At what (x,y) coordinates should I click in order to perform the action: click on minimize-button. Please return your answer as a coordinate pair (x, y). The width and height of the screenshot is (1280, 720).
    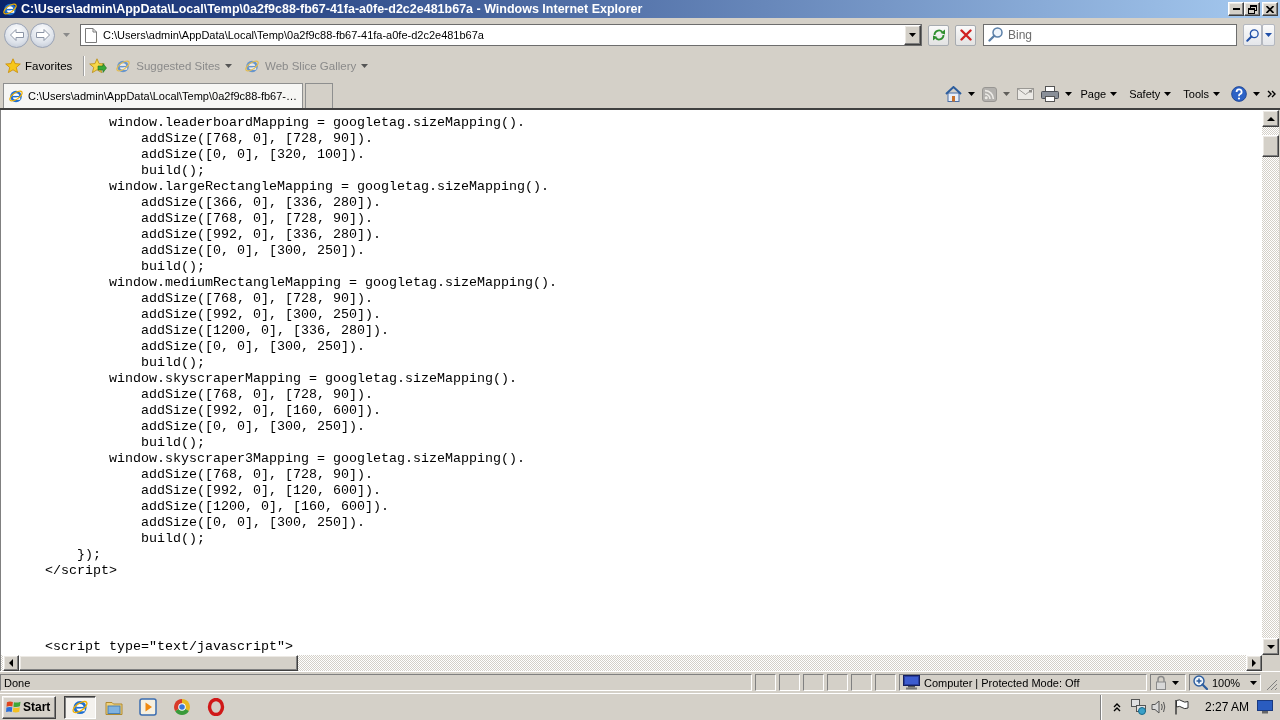
    Looking at the image, I should click on (1236, 9).